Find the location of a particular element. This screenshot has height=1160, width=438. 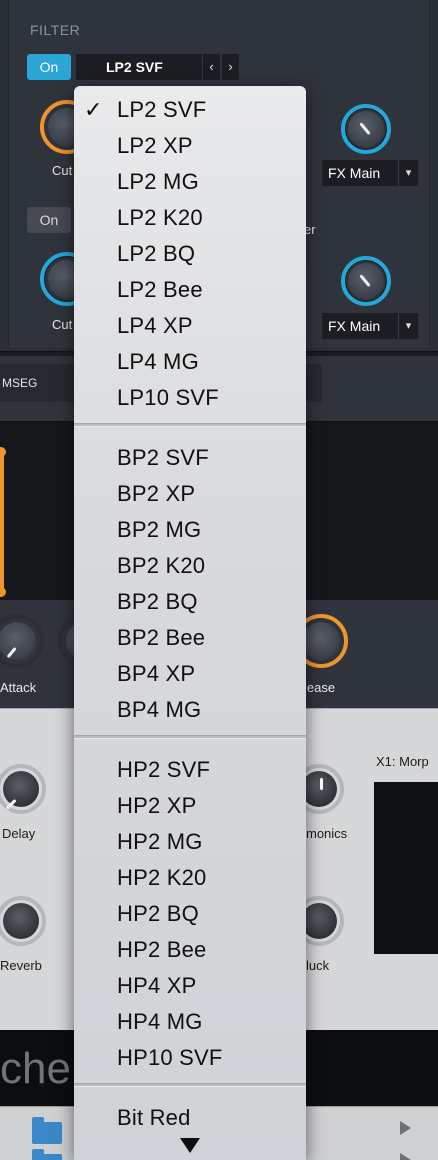

menu-item-label: BP4 MG is located at coordinates (159, 709).